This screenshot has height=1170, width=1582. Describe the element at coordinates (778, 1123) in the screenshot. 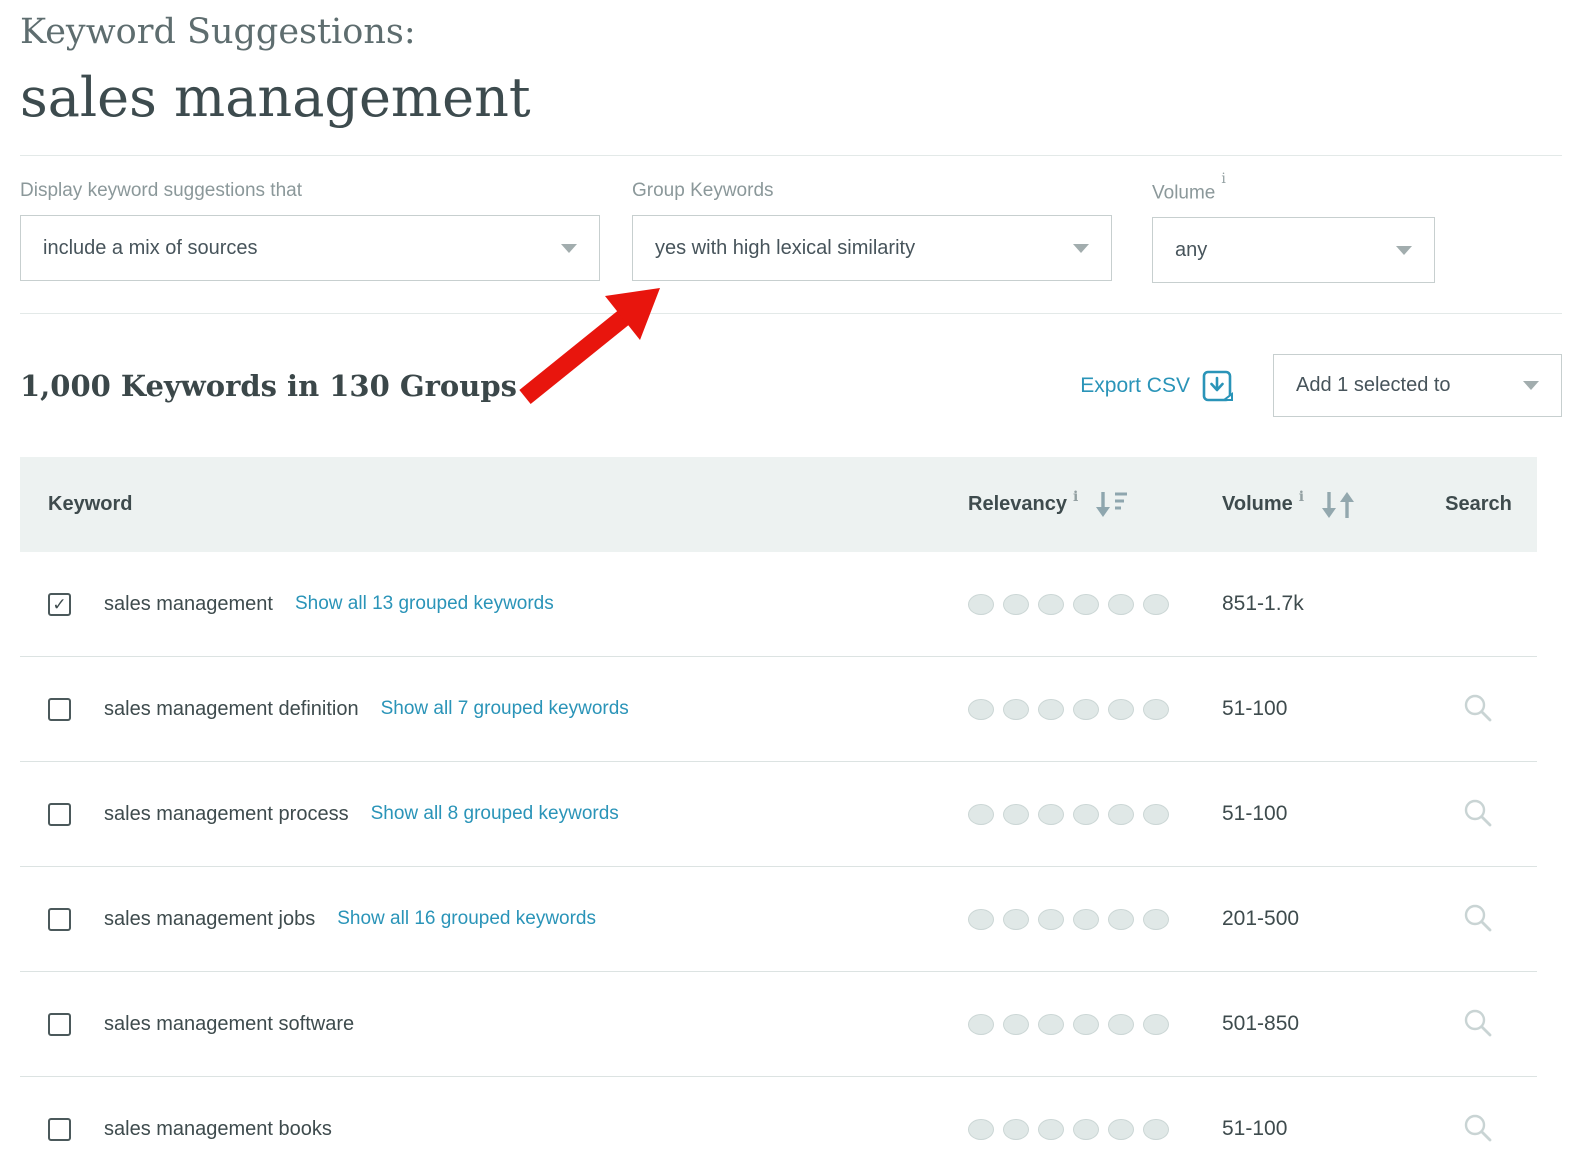

I see `table-row: sales management books 51-100` at that location.